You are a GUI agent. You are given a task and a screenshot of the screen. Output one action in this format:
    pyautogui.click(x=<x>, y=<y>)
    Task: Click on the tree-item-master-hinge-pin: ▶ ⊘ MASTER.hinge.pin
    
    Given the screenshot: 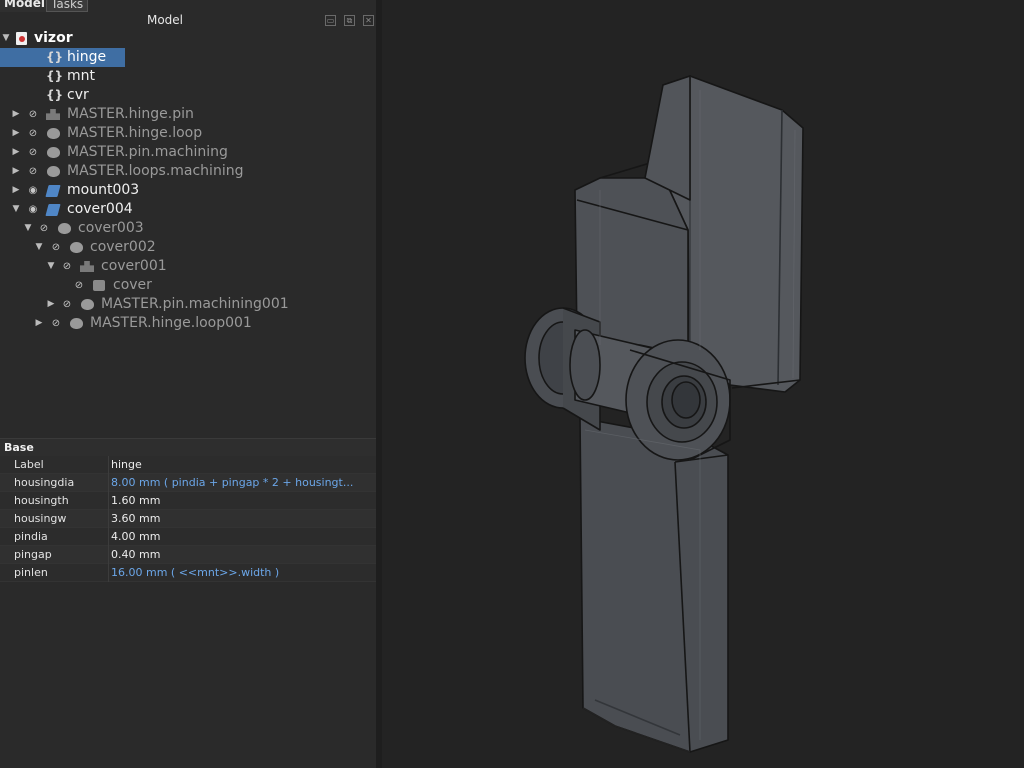 What is the action you would take?
    pyautogui.click(x=188, y=114)
    